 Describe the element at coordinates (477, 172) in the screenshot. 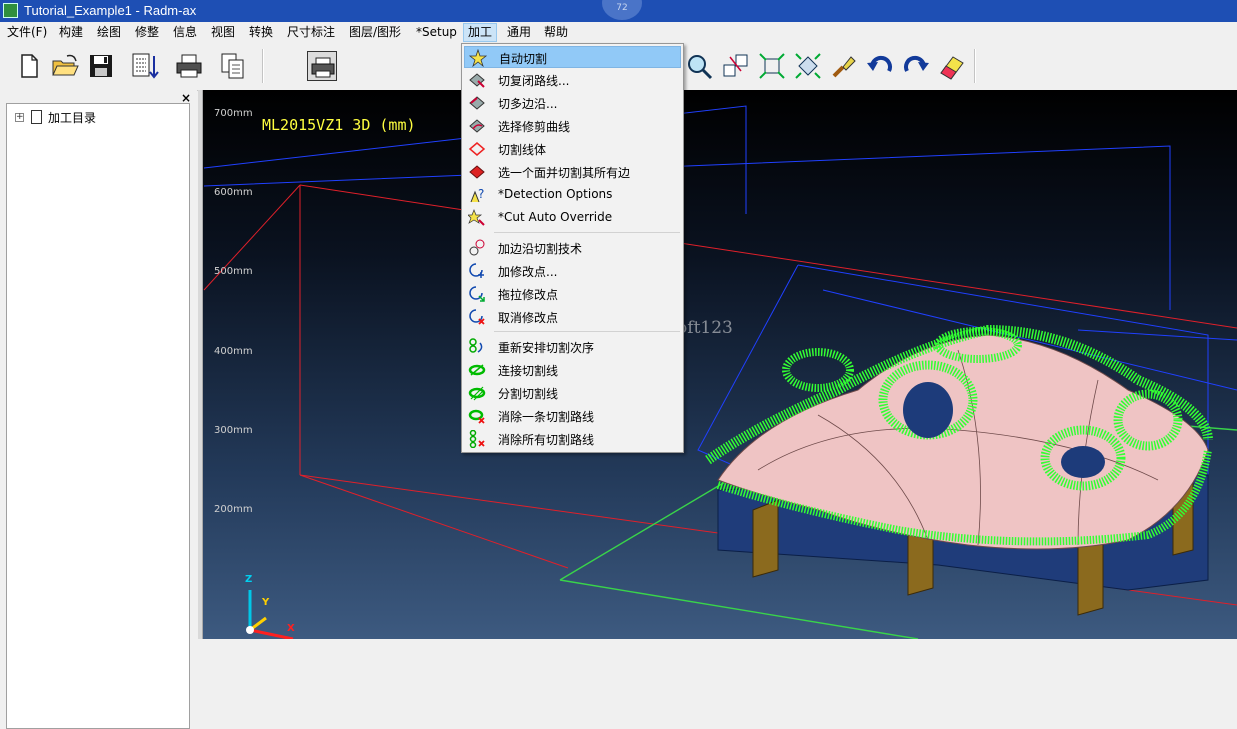

I see `face-edges-icon` at that location.